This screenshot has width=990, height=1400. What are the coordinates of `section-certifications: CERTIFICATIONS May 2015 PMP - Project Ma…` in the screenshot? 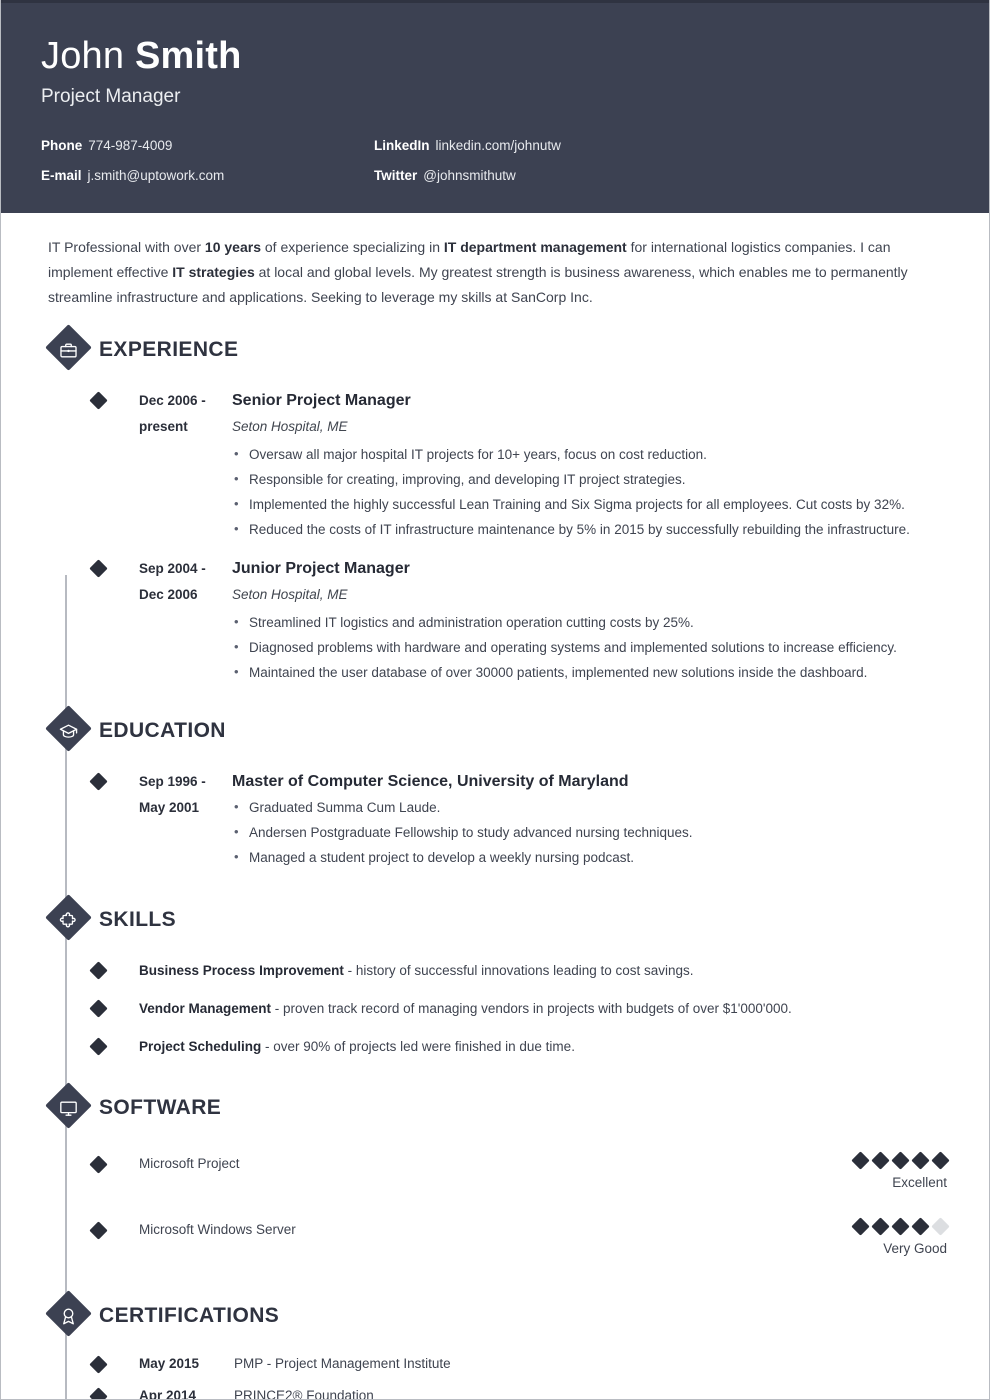 It's located at (495, 1345).